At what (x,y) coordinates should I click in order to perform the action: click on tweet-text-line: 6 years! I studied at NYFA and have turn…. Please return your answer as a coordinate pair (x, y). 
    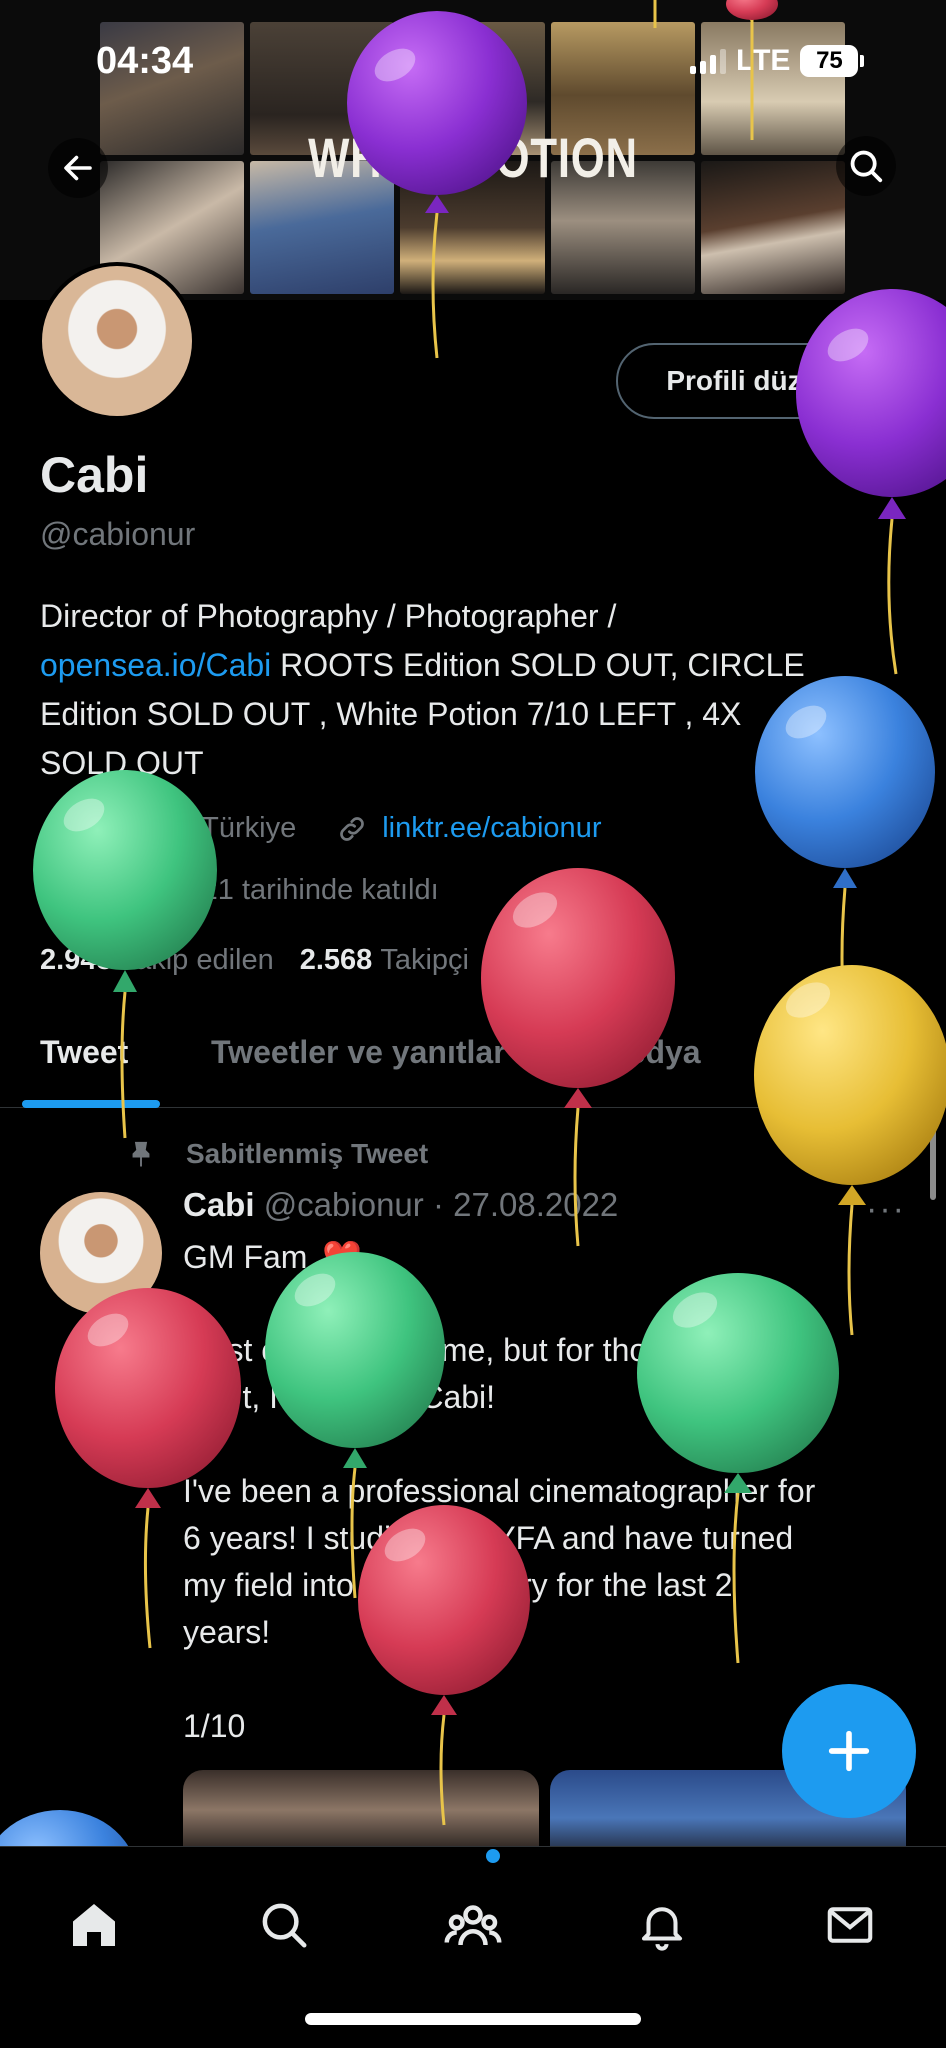
    Looking at the image, I should click on (488, 1538).